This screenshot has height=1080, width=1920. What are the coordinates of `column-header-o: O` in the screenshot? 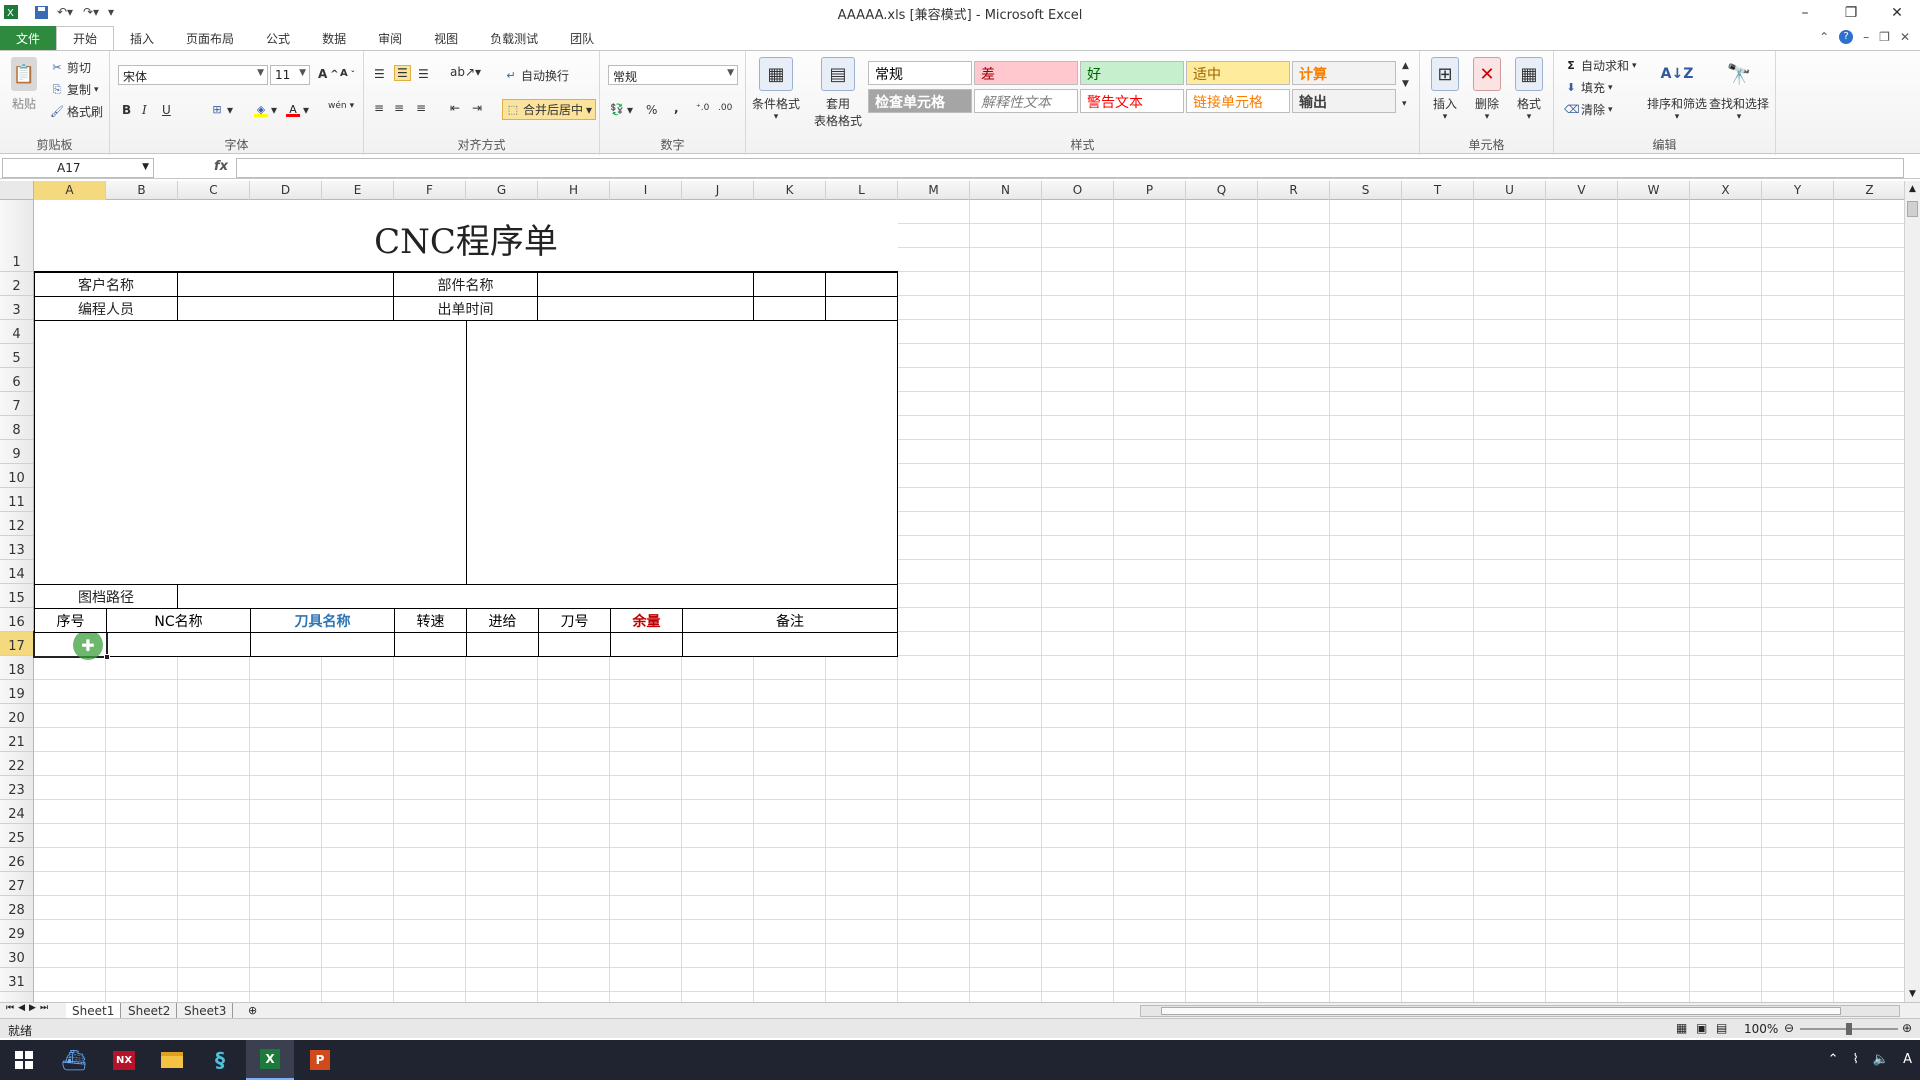 It's located at (1078, 190).